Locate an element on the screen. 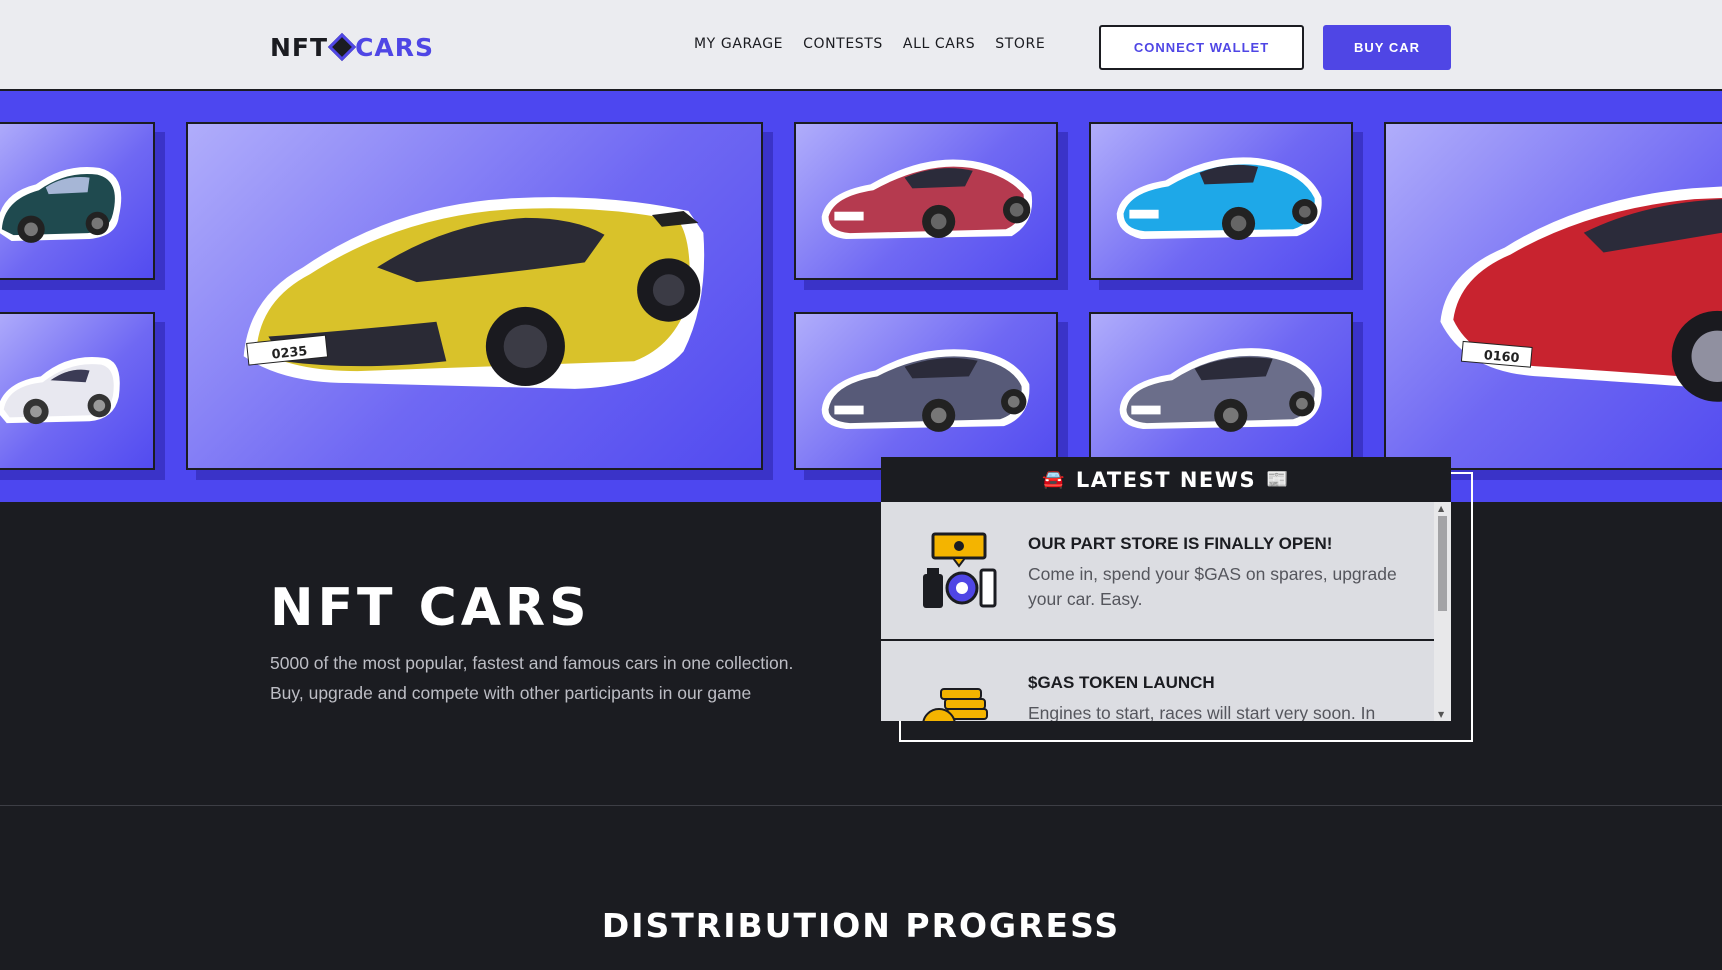  car-tile-grey-sedan is located at coordinates (1221, 391).